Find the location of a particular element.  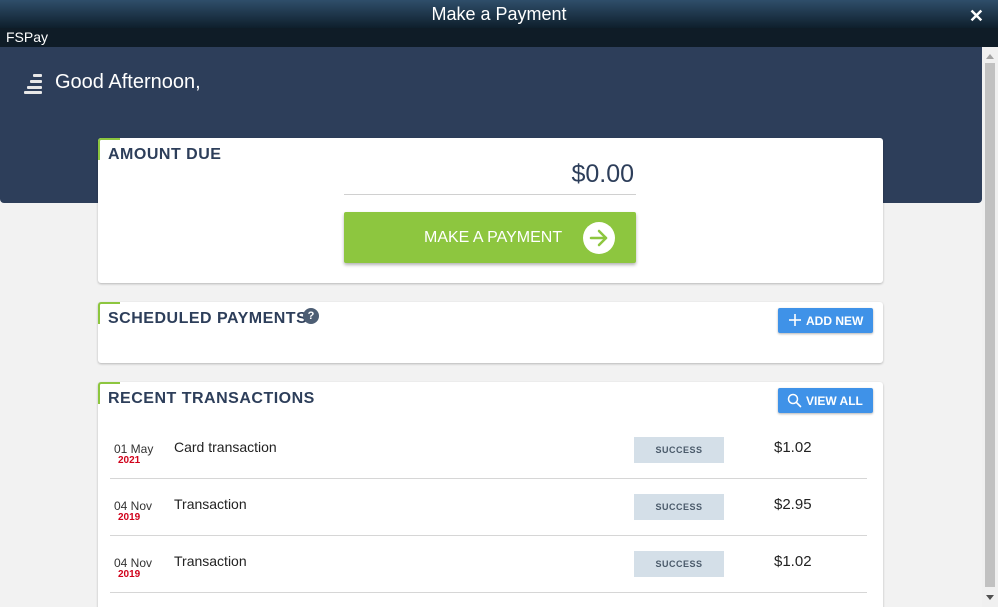

add-new-button: ADD NEW is located at coordinates (825, 320).